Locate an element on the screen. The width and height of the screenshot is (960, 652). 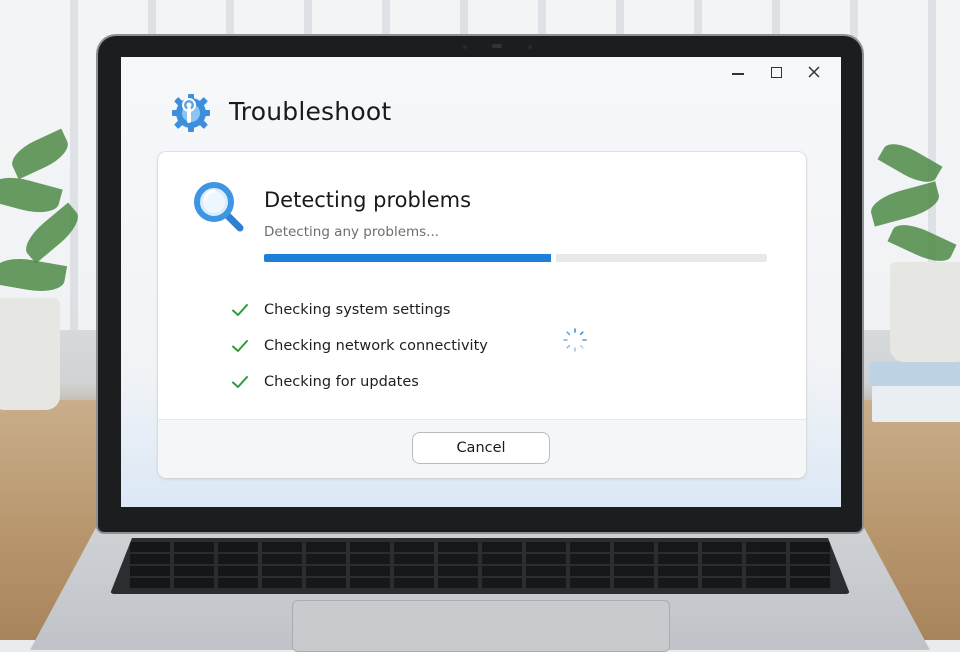
book-stack is located at coordinates (915, 374).